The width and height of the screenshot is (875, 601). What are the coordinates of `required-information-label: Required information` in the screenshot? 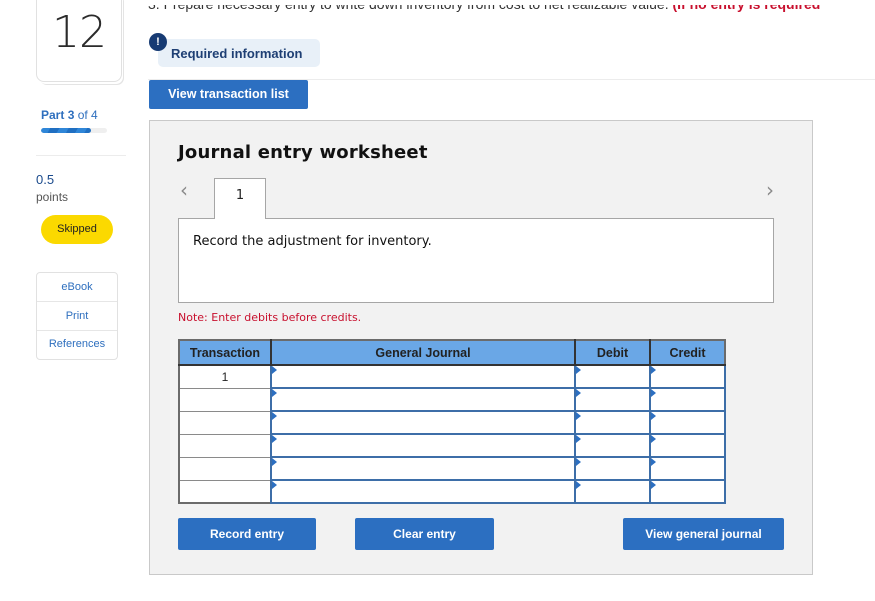 It's located at (236, 53).